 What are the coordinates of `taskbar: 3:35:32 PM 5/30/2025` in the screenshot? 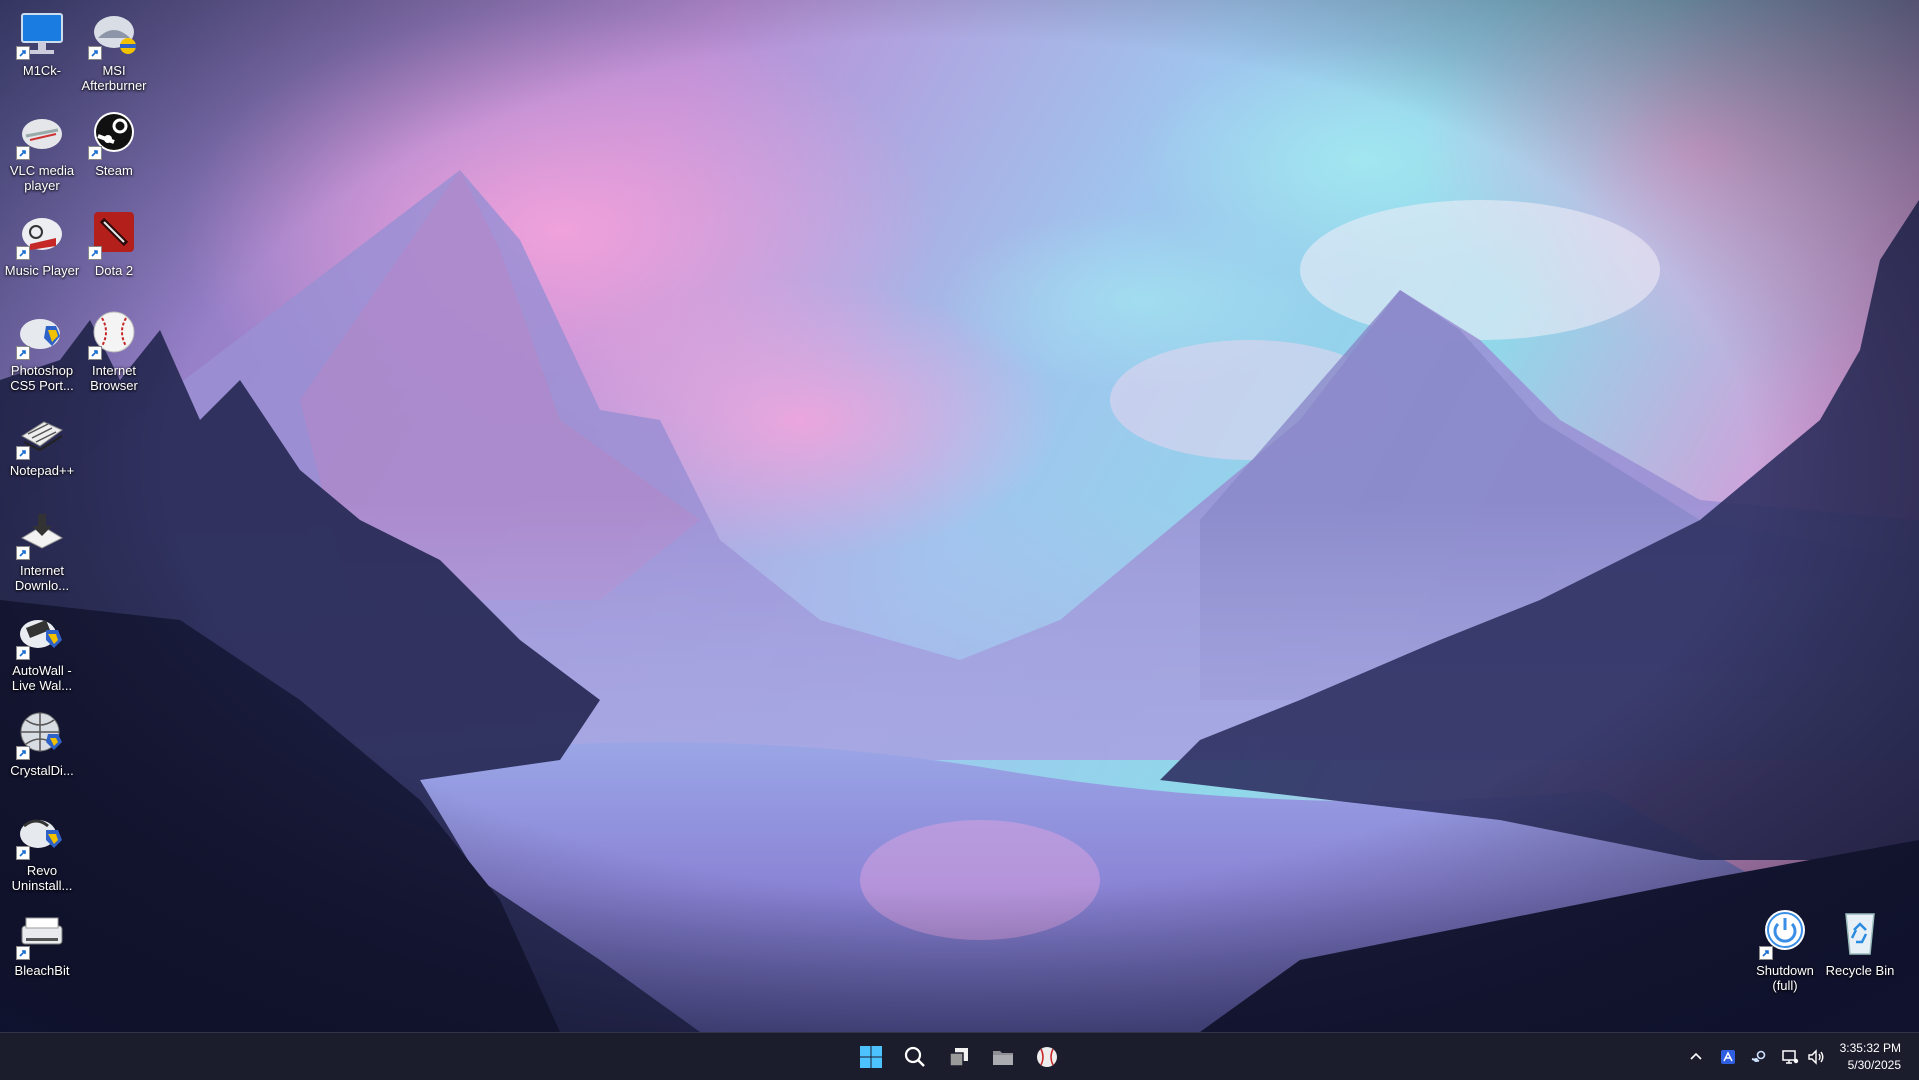 It's located at (959, 1056).